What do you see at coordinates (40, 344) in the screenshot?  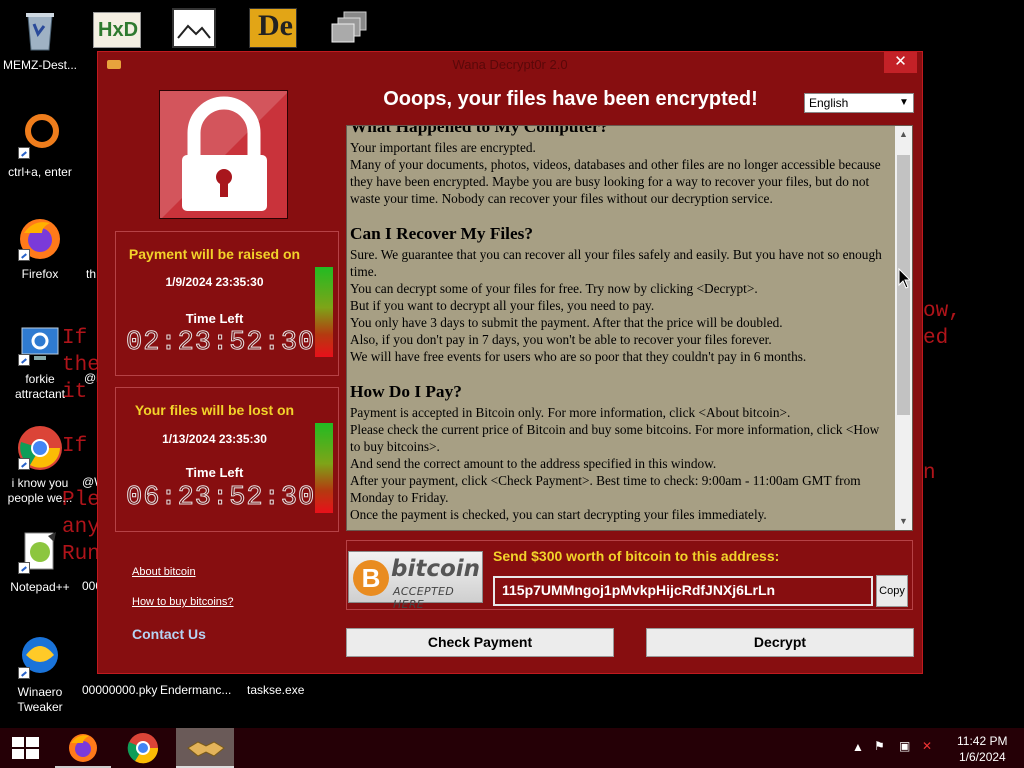 I see `gear-monitor-icon` at bounding box center [40, 344].